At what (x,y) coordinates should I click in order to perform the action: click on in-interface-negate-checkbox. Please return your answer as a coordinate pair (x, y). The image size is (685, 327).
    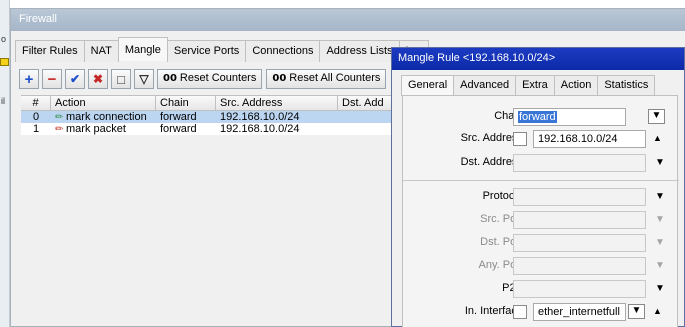
    Looking at the image, I should click on (520, 312).